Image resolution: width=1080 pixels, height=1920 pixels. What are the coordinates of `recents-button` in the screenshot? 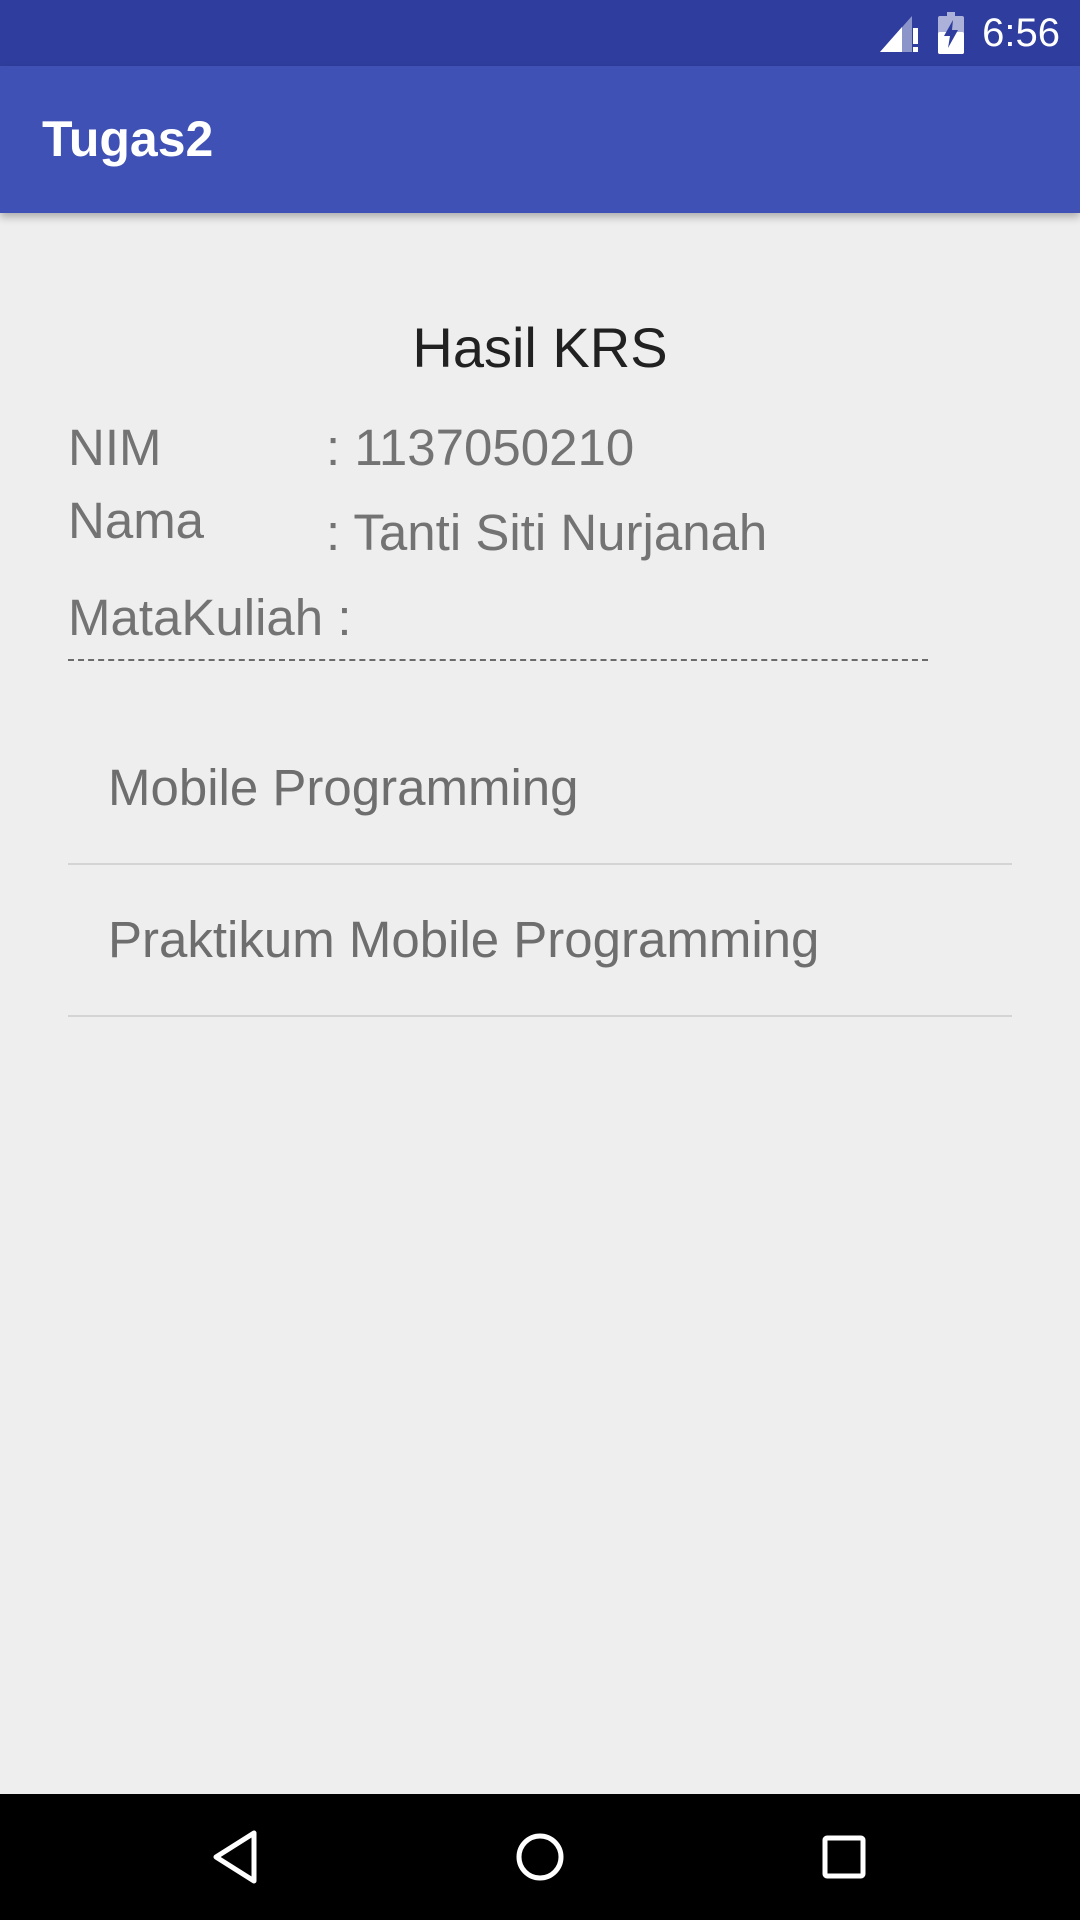 It's located at (844, 1857).